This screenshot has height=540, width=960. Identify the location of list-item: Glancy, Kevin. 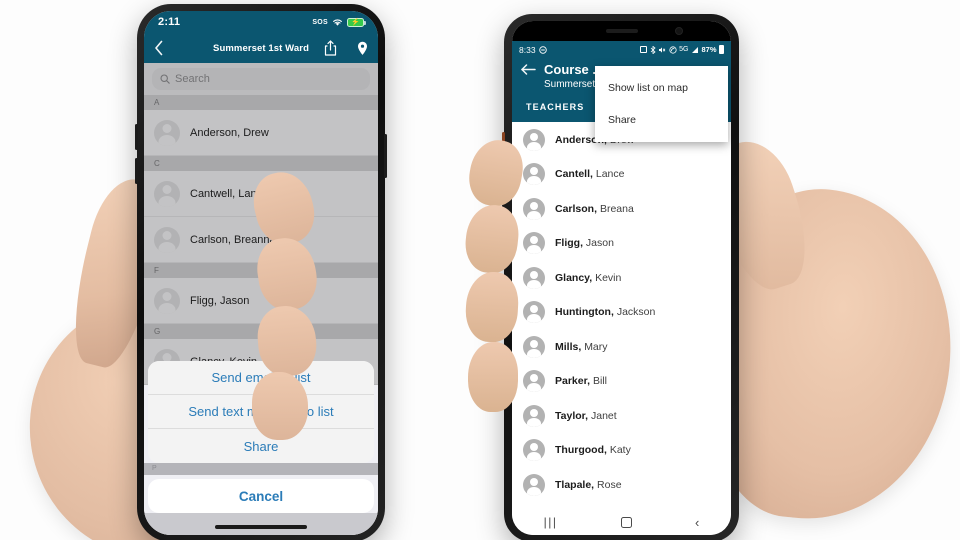
(621, 277).